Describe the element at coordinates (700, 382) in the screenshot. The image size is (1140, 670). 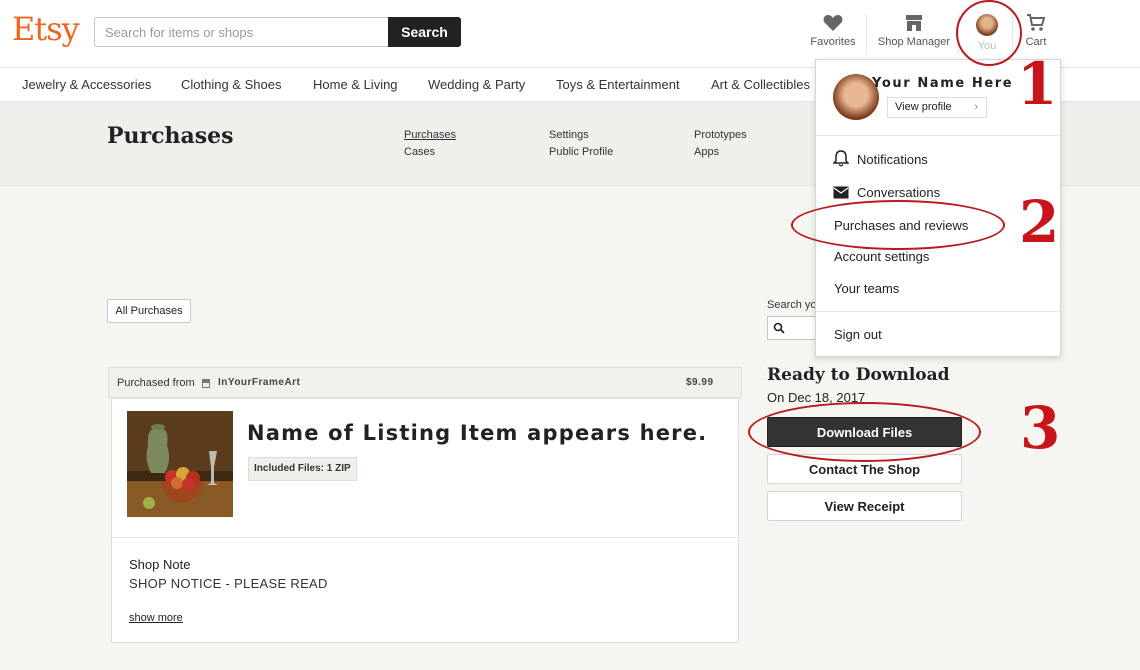
I see `order-price: $9.99` at that location.